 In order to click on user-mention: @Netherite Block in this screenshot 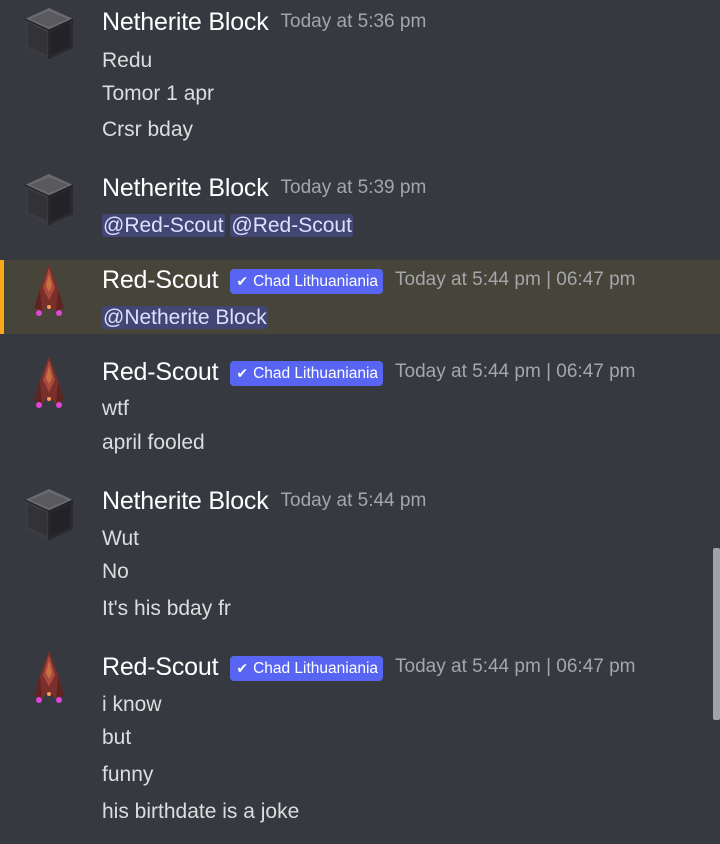, I will do `click(185, 317)`.